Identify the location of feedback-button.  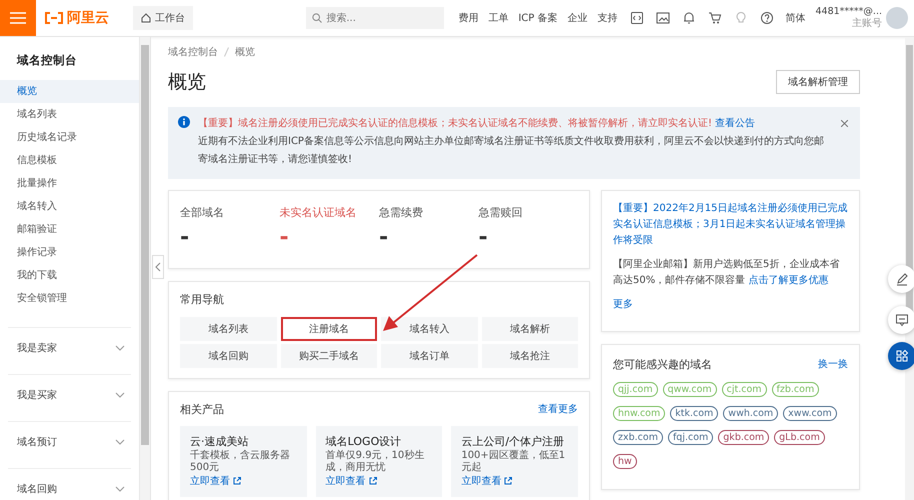
(901, 320).